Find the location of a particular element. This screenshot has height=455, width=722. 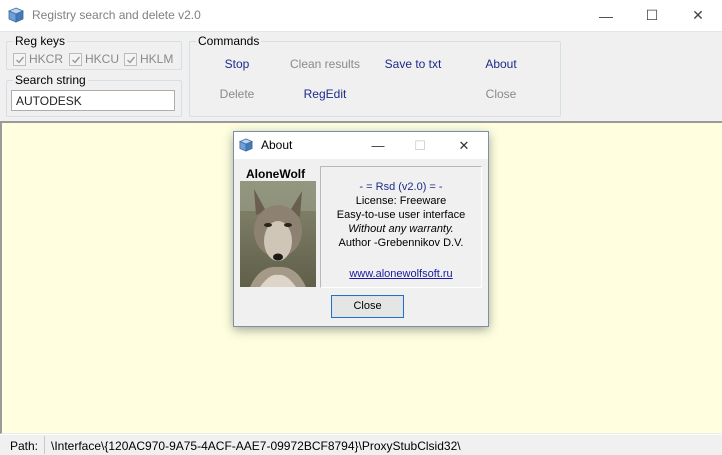

dialog-maximize-button: ☐ is located at coordinates (420, 145).